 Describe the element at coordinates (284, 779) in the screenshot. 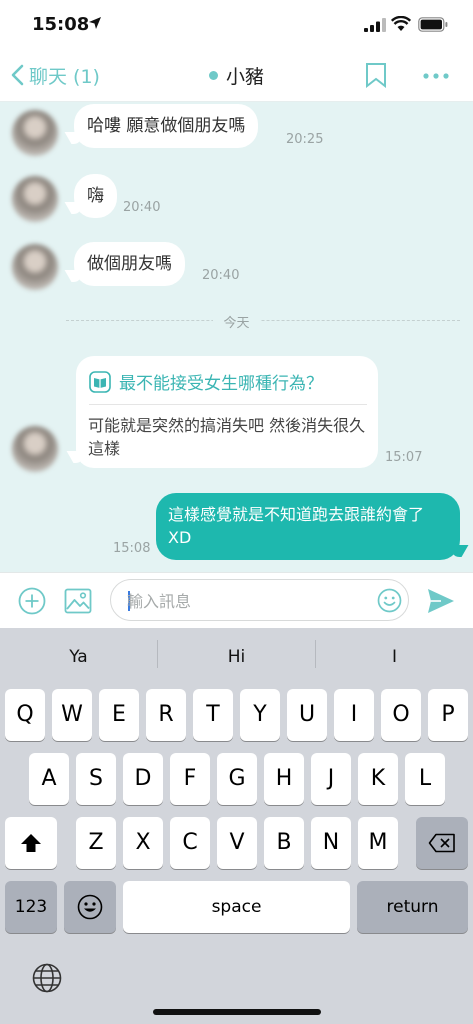

I see `key: H` at that location.